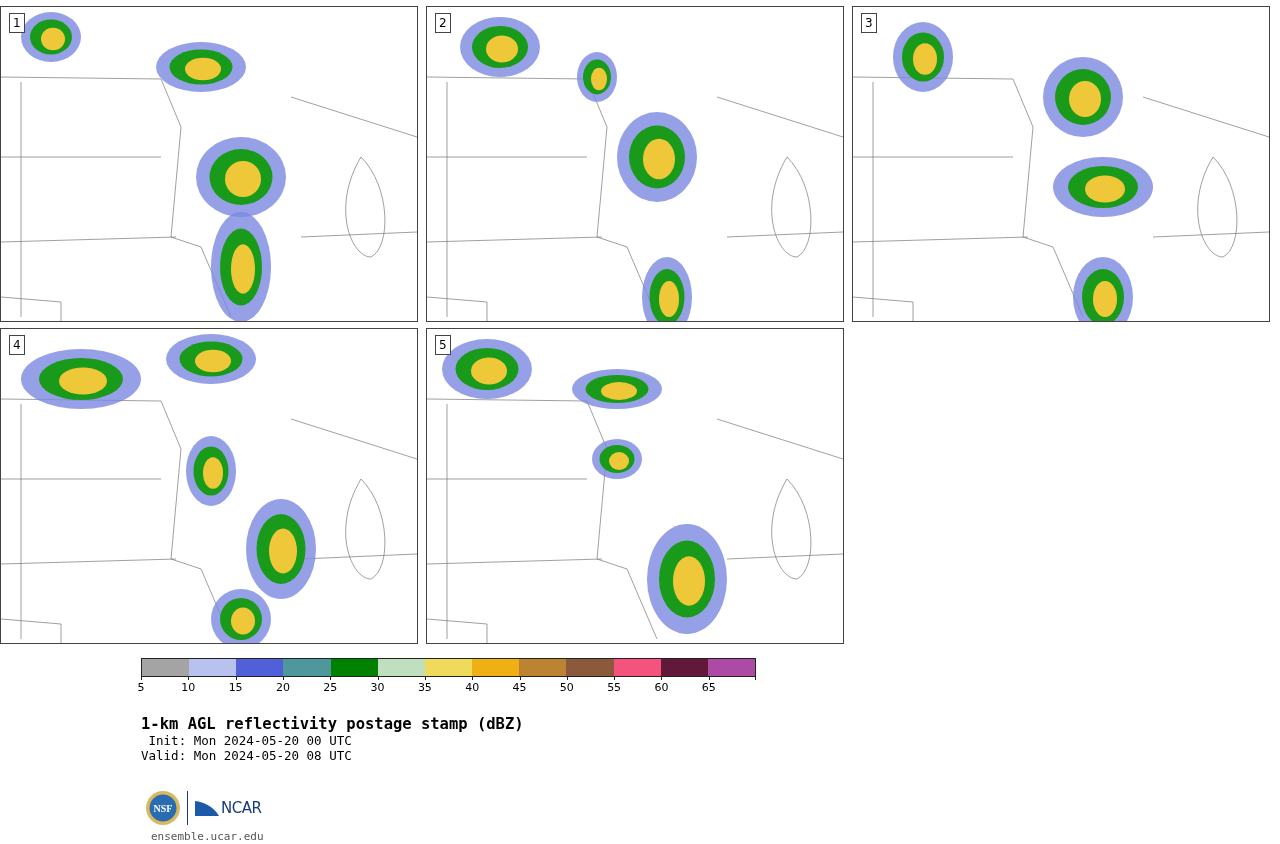 The image size is (1280, 844). I want to click on panel-number: 2, so click(443, 23).